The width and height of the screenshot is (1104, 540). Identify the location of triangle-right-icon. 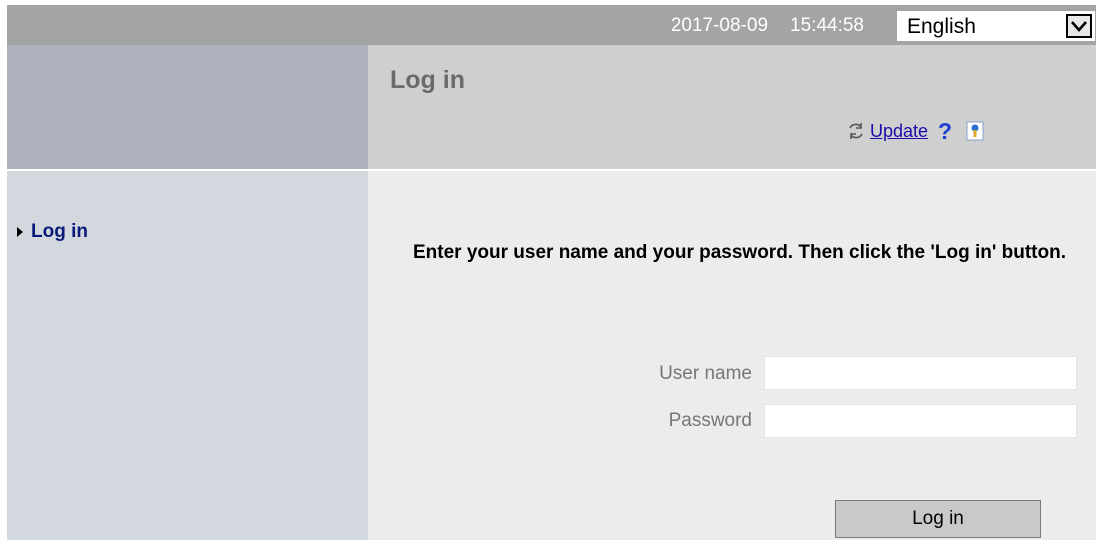
(20, 232).